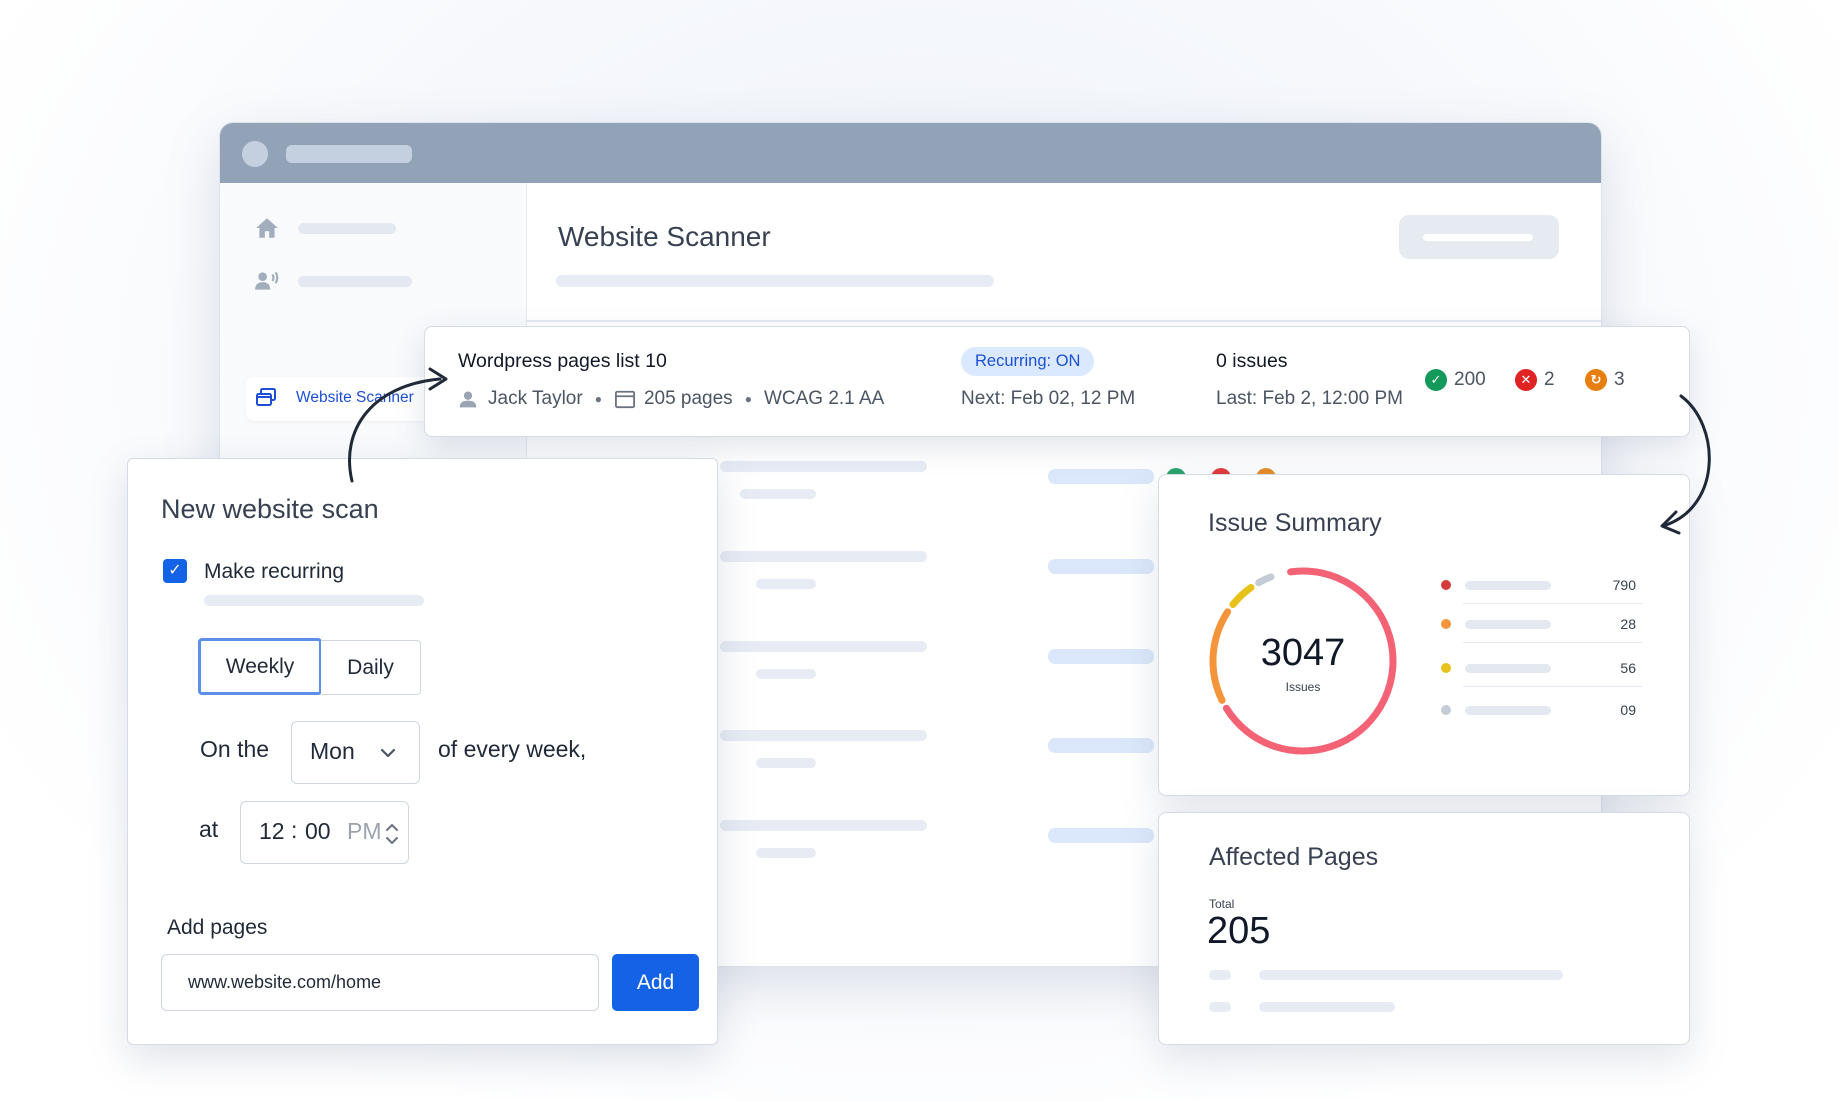 This screenshot has width=1839, height=1101. I want to click on donut-total: 3047, so click(1303, 653).